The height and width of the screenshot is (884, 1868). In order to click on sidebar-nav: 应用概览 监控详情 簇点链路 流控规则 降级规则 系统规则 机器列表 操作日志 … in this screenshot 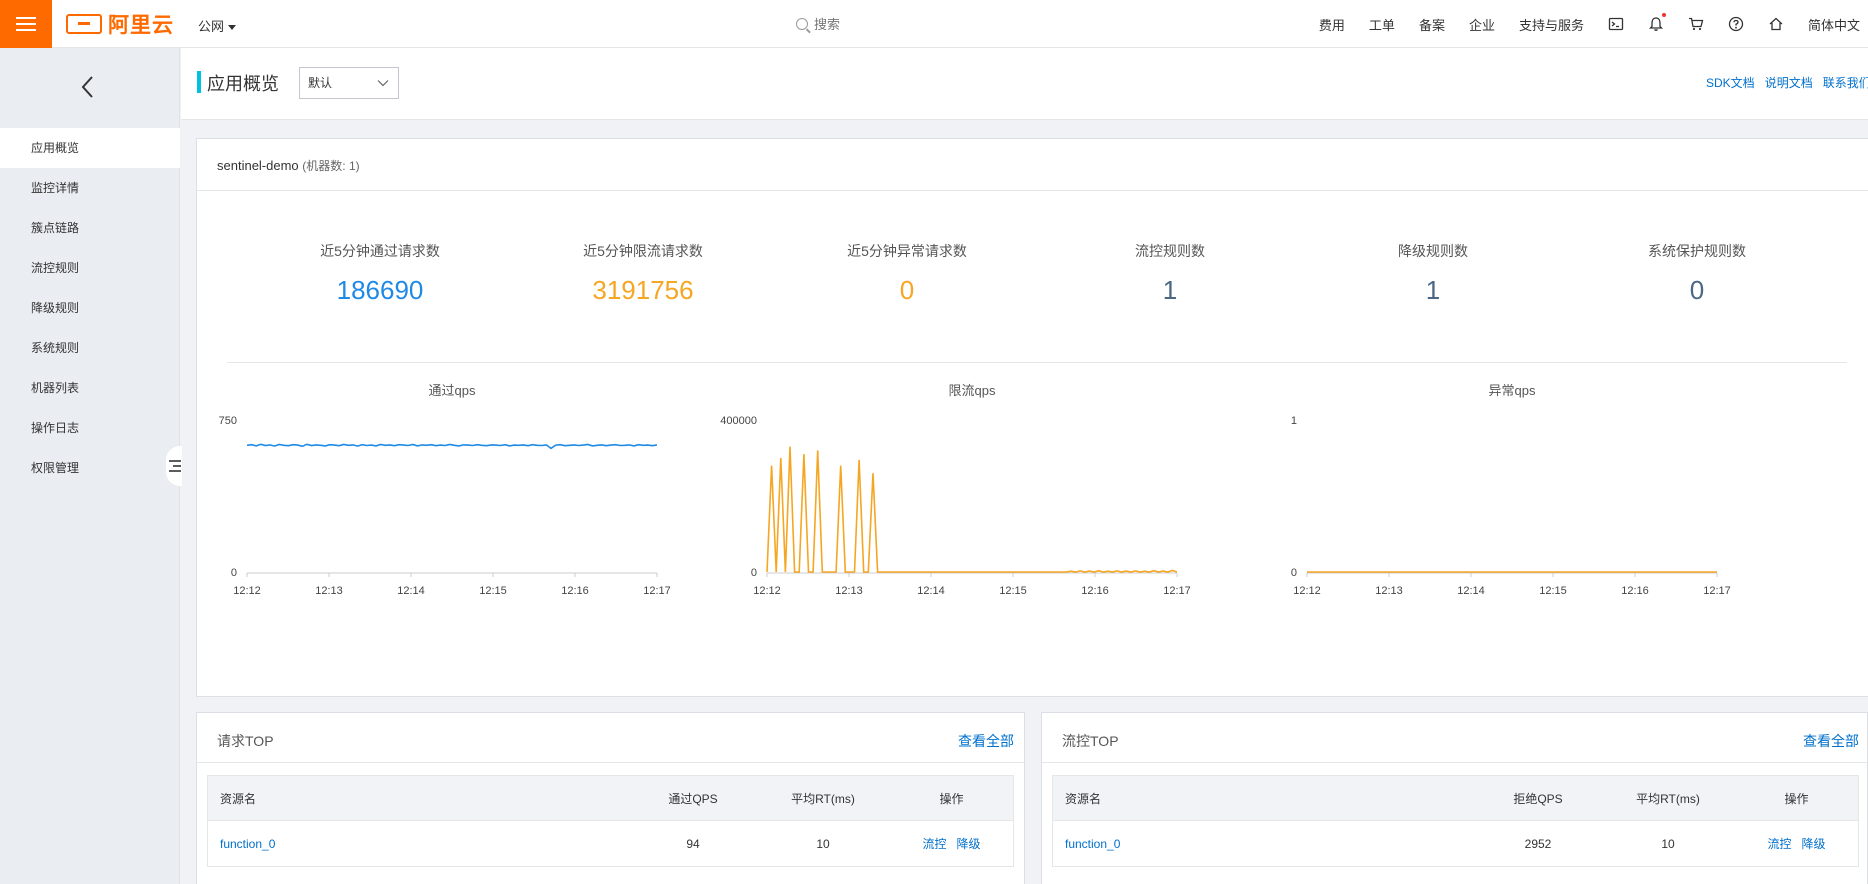, I will do `click(90, 308)`.